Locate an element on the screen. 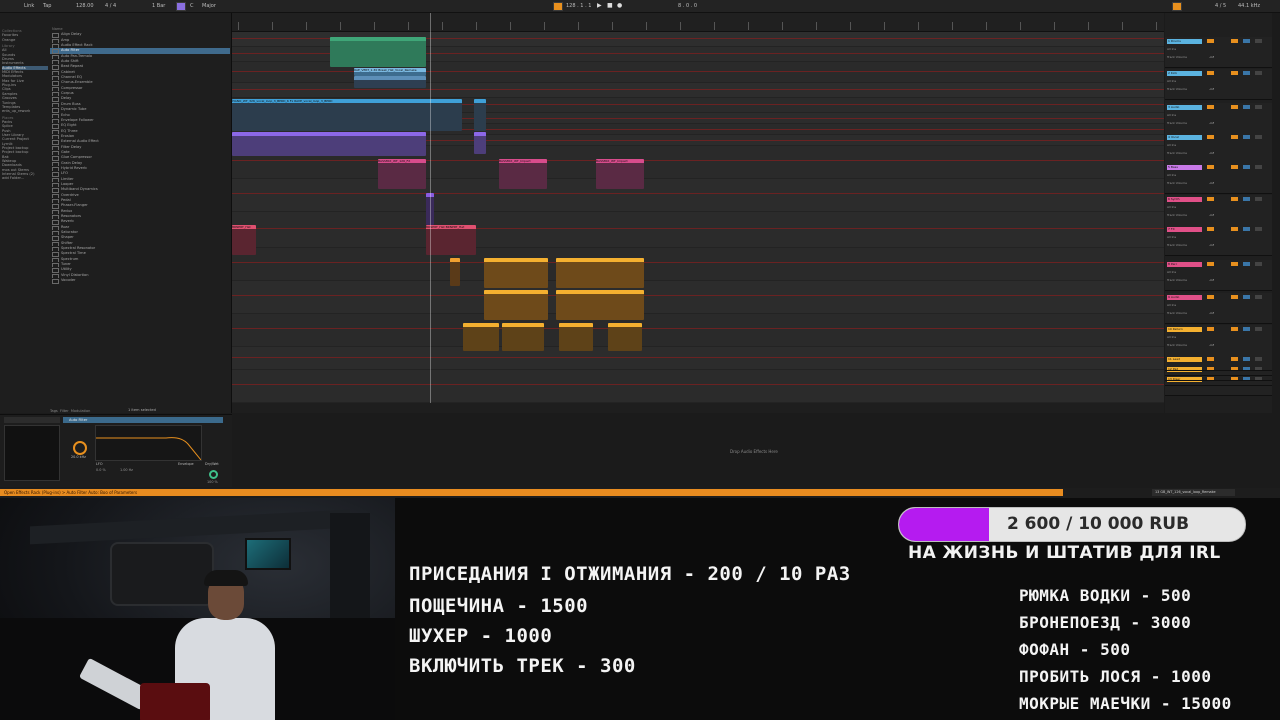 The image size is (1280, 720). mixer-track: 7 FX All Ins Track Volume -inf is located at coordinates (1218, 240).